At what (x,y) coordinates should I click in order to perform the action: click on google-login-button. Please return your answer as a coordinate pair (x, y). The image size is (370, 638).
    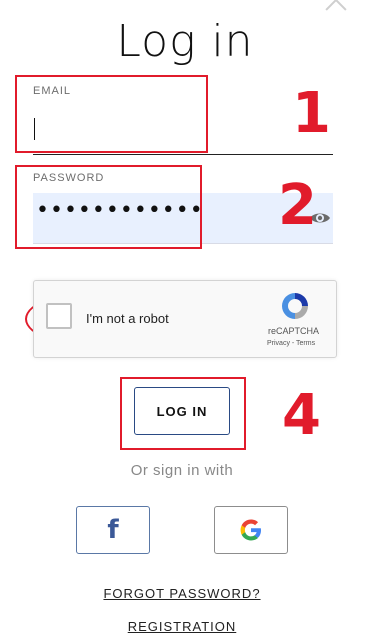
    Looking at the image, I should click on (251, 530).